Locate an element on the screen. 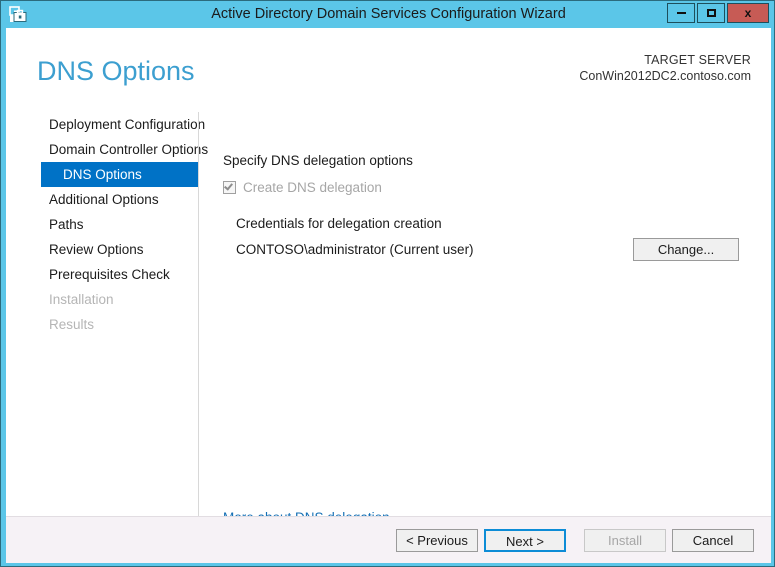 This screenshot has width=775, height=567. maximize-icon is located at coordinates (711, 13).